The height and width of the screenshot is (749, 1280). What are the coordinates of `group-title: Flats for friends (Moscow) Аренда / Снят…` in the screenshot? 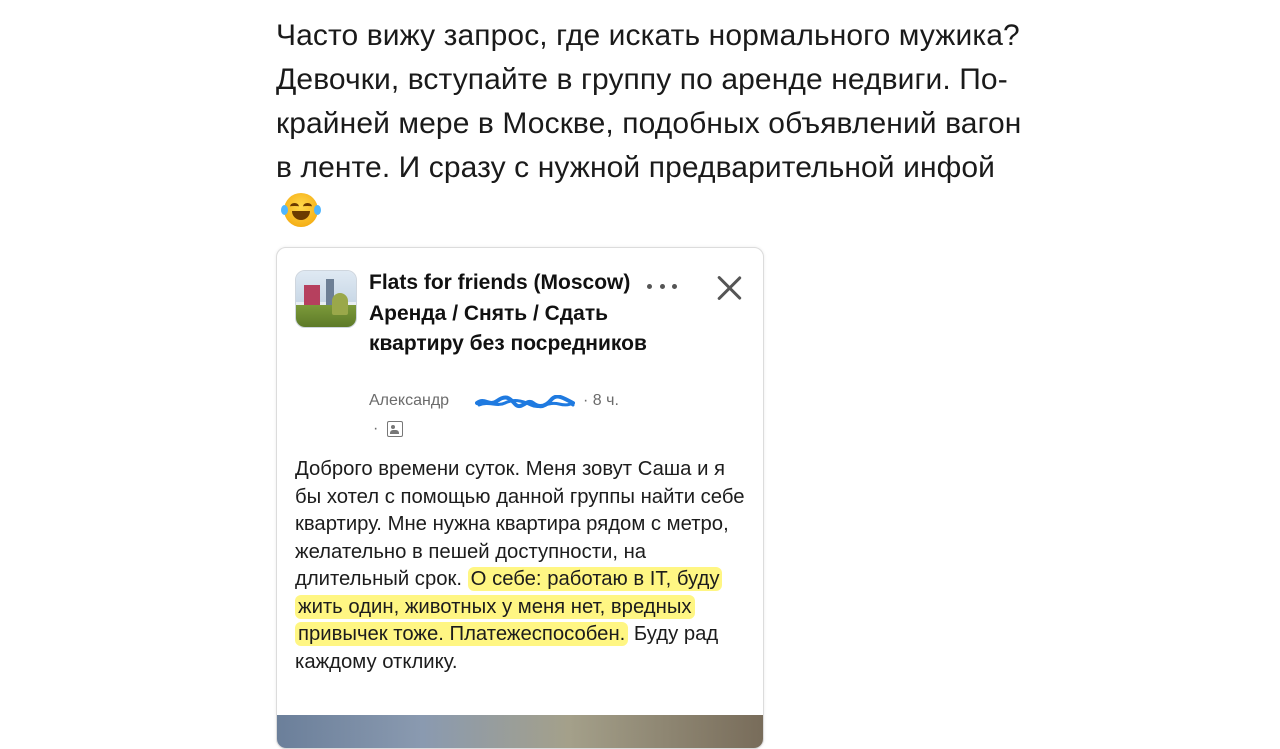 It's located at (514, 314).